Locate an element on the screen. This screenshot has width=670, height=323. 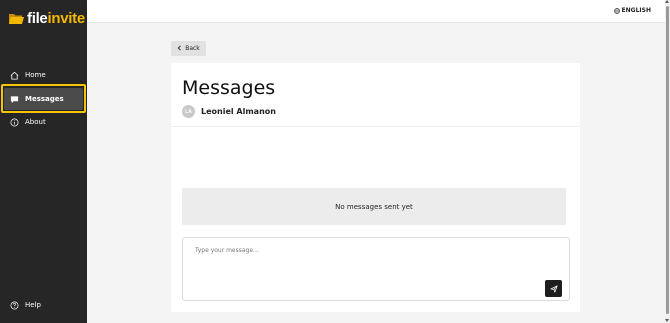
scrollbar is located at coordinates (667, 161).